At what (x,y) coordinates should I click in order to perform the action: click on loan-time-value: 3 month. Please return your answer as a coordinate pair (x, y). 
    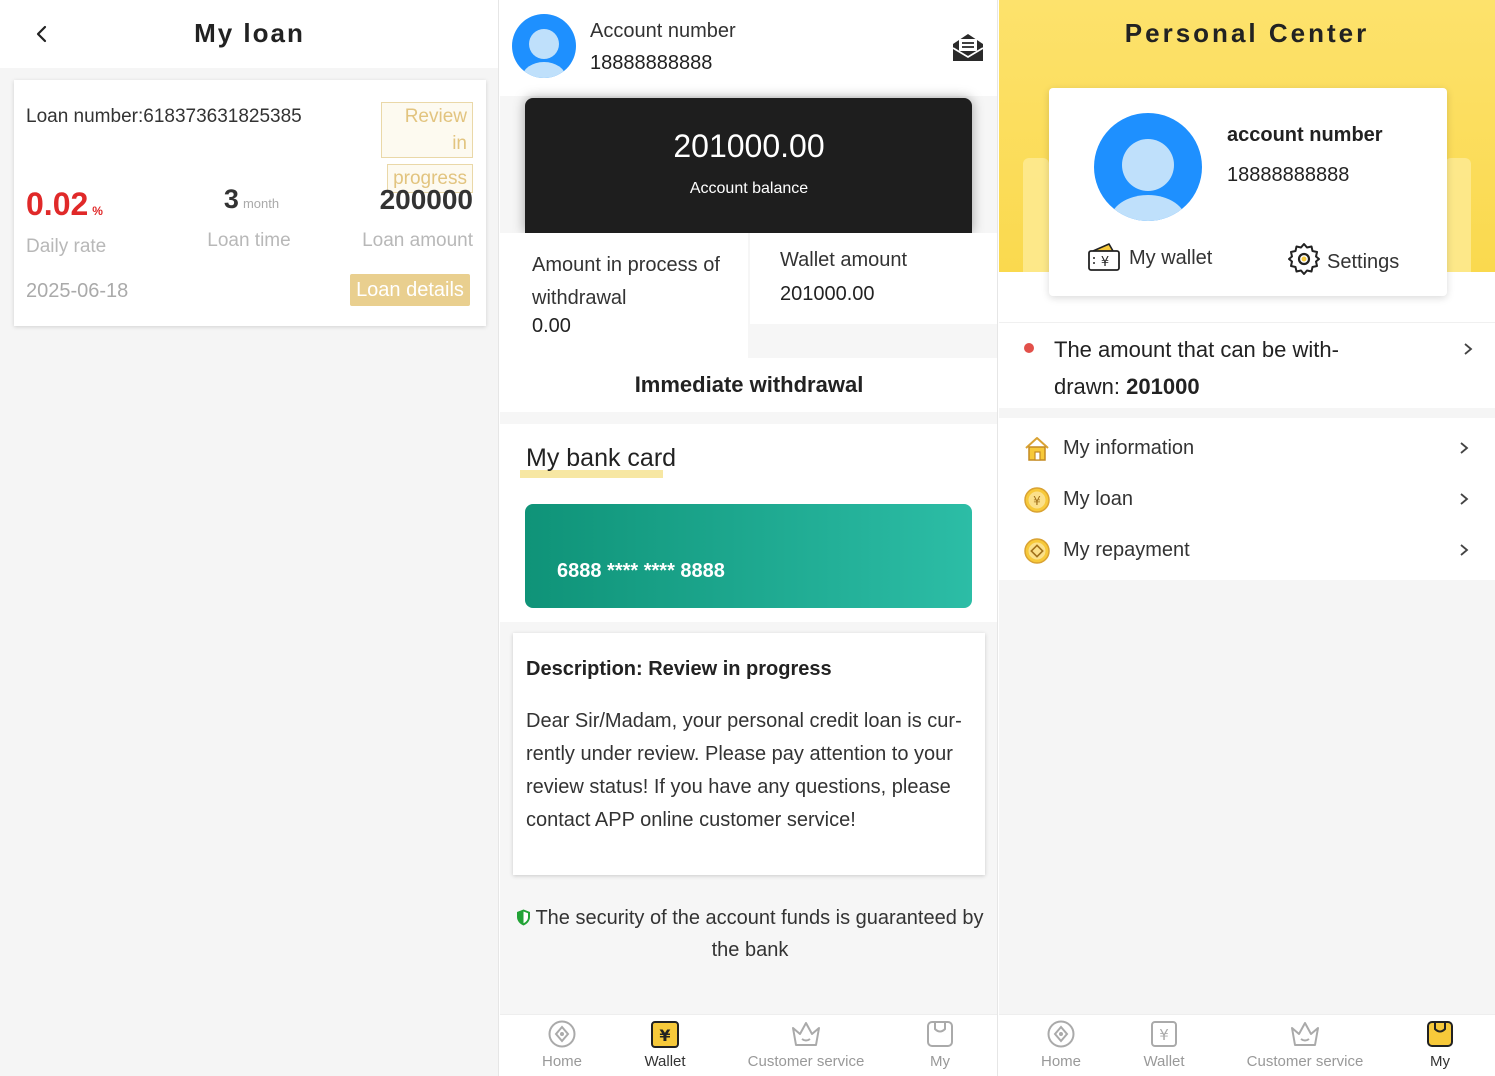
    Looking at the image, I should click on (251, 199).